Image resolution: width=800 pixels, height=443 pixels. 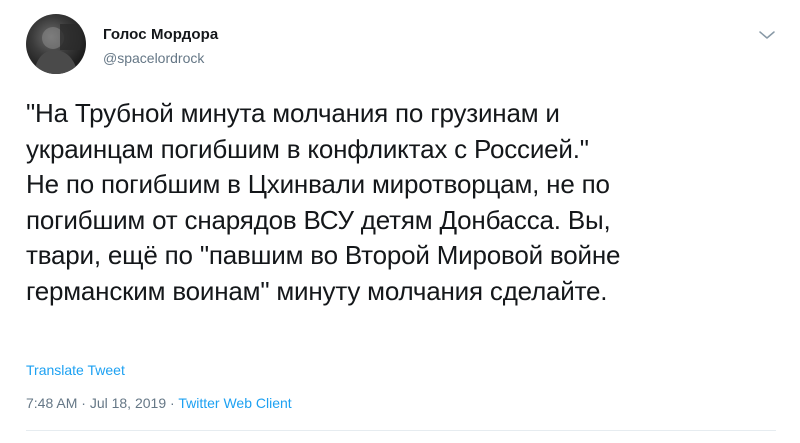 I want to click on tweet-time: 7:48 AM, so click(x=51, y=403).